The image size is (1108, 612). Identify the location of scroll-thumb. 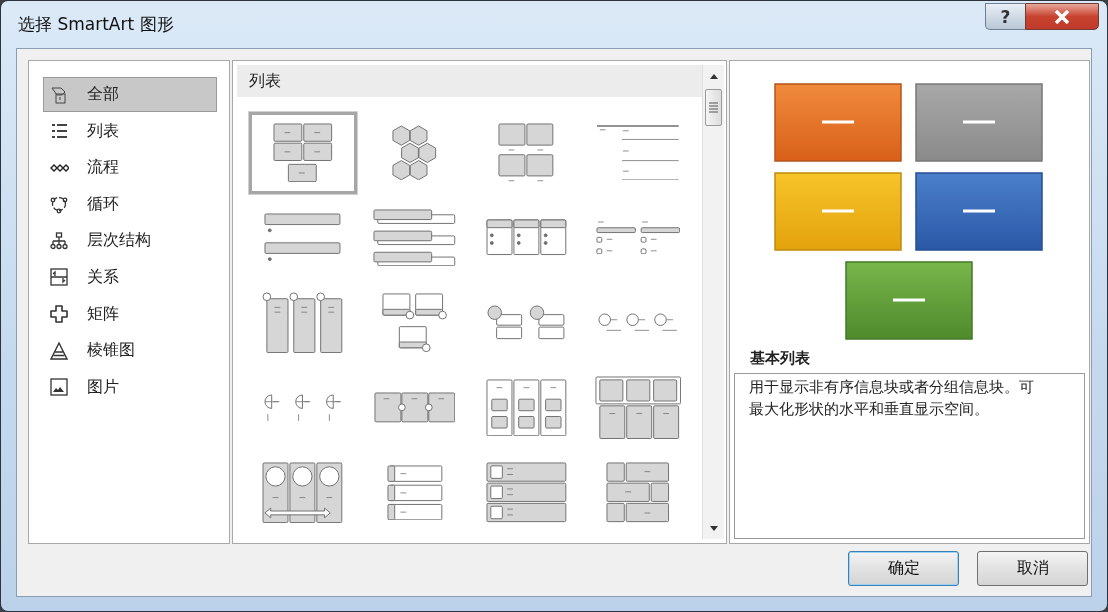
(713, 107).